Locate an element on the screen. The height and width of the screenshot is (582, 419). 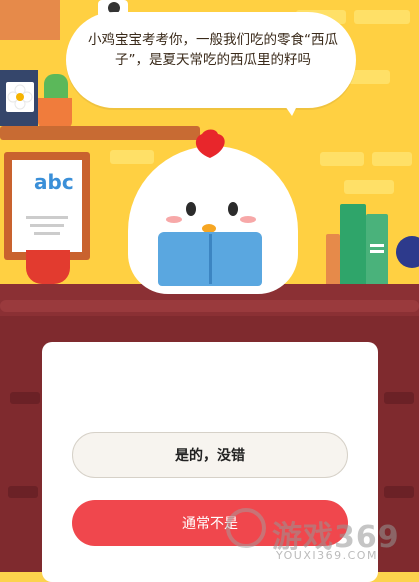
red-cup-icon is located at coordinates (48, 267).